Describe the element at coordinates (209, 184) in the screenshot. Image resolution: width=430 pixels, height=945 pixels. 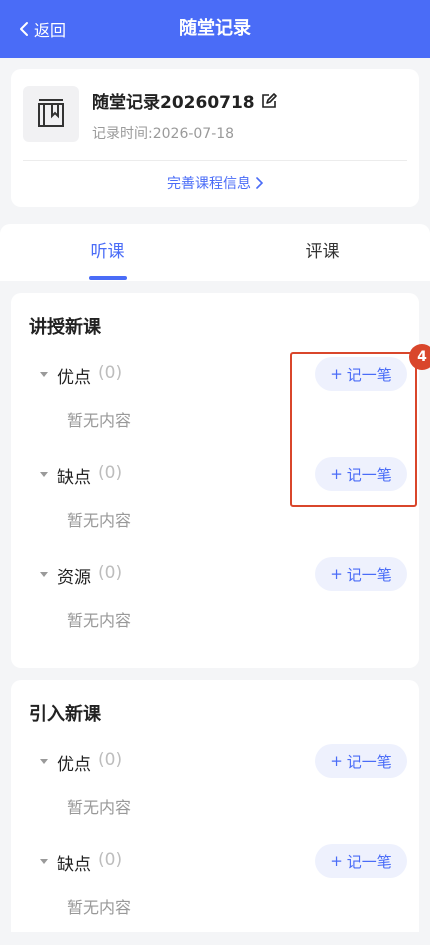
I see `complete-course-info-label: 完善课程信息` at that location.